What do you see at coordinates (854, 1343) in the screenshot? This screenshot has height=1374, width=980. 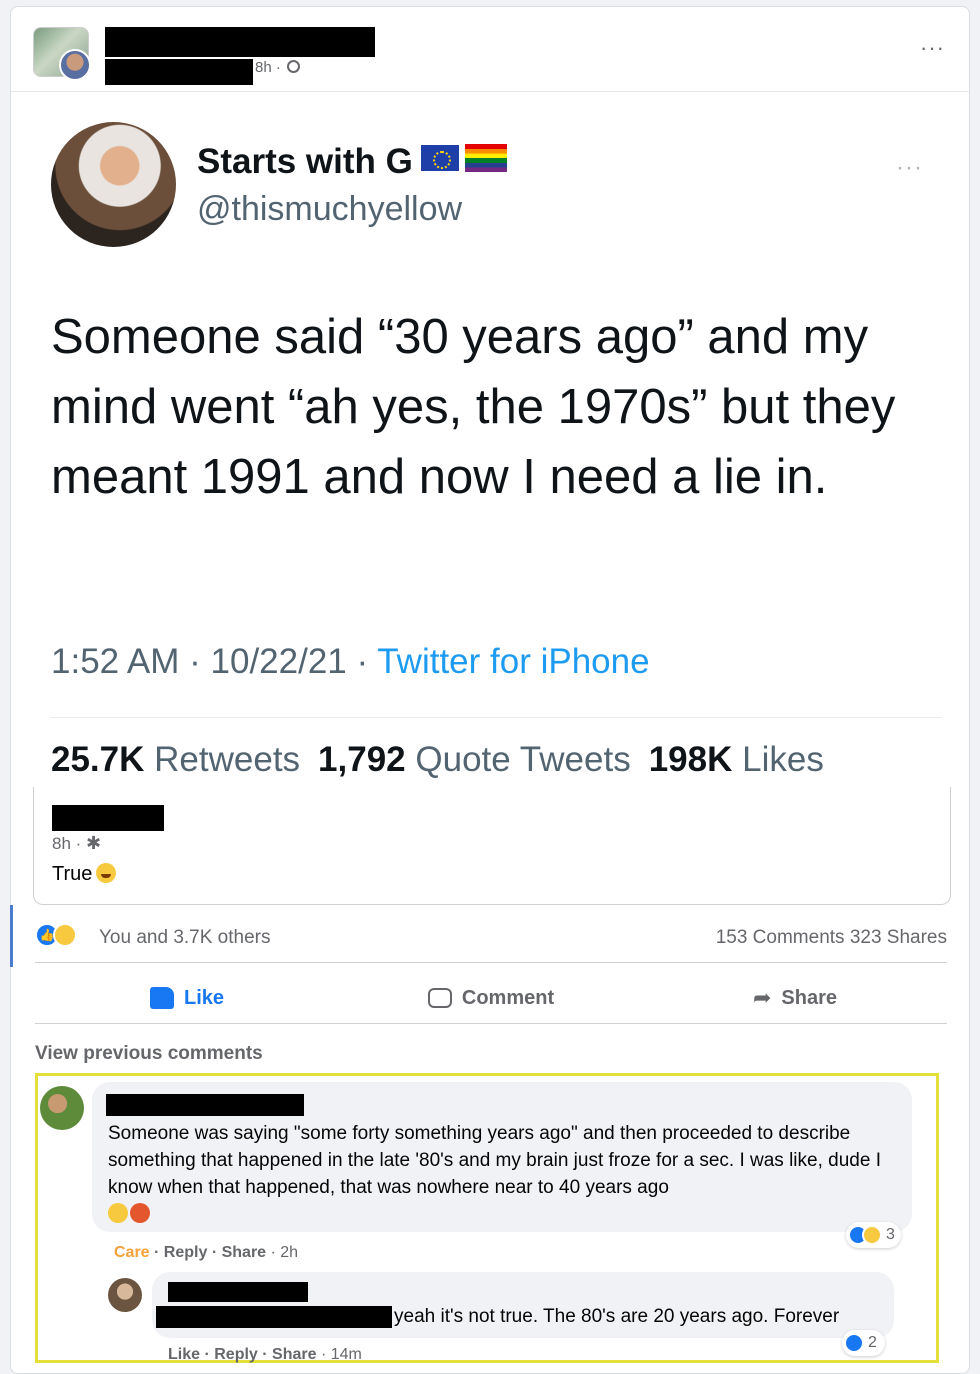 I see `like-reaction-icon` at bounding box center [854, 1343].